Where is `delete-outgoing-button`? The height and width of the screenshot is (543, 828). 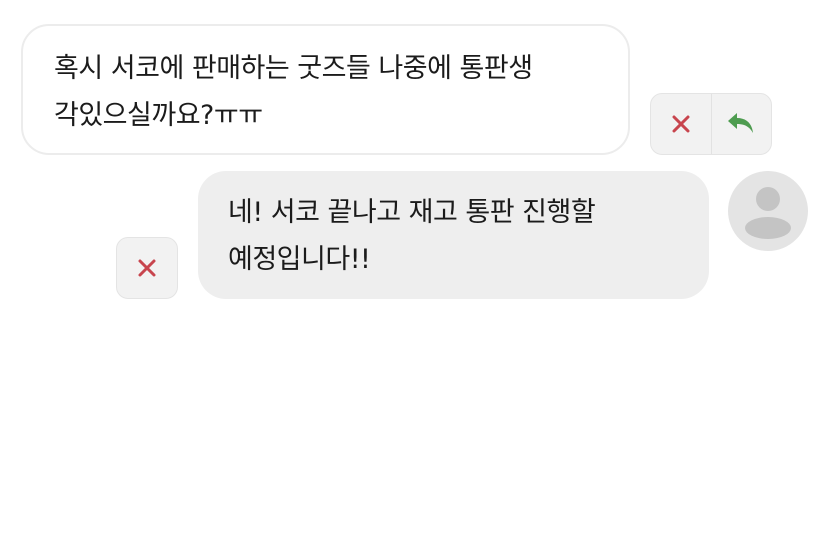 delete-outgoing-button is located at coordinates (147, 268).